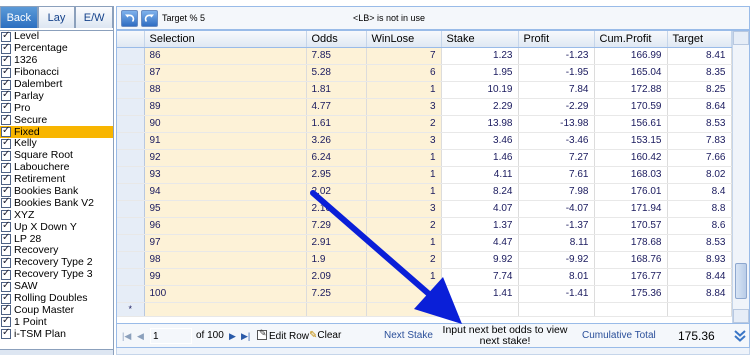  I want to click on cell-odds: 3.26, so click(336, 141).